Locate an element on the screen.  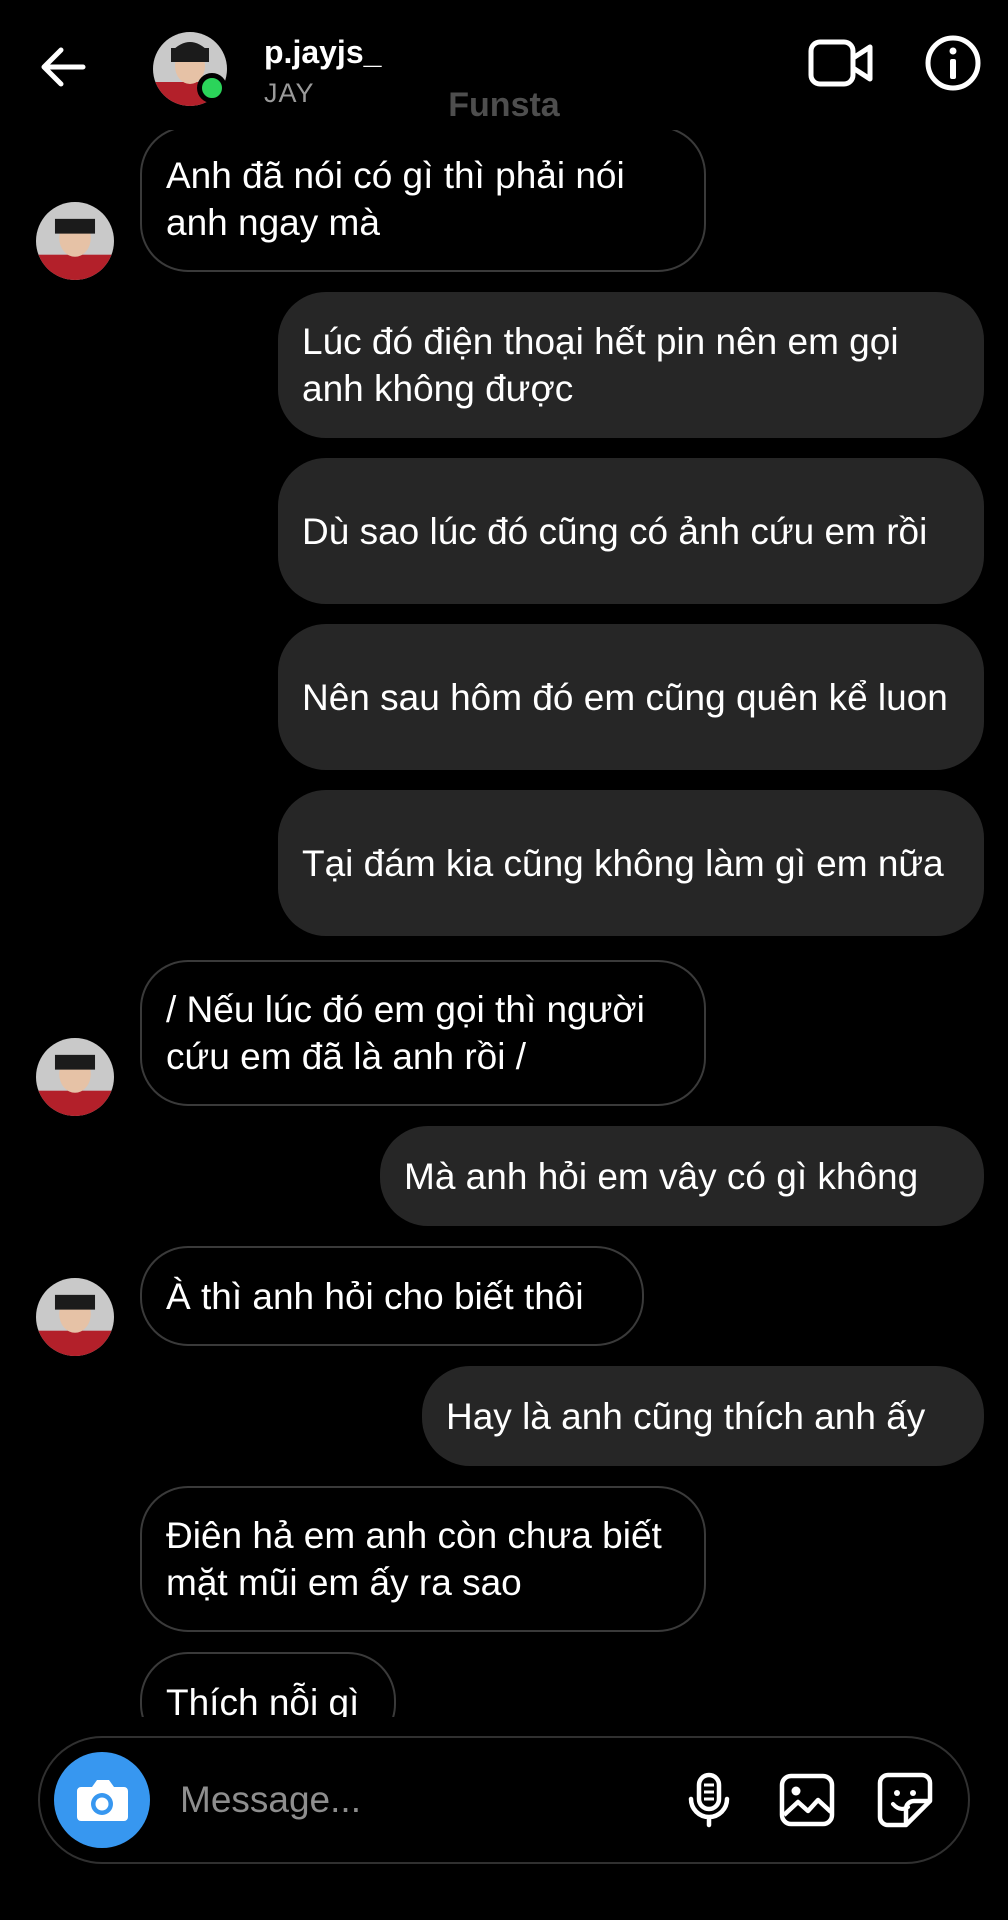
info-icon is located at coordinates (953, 63).